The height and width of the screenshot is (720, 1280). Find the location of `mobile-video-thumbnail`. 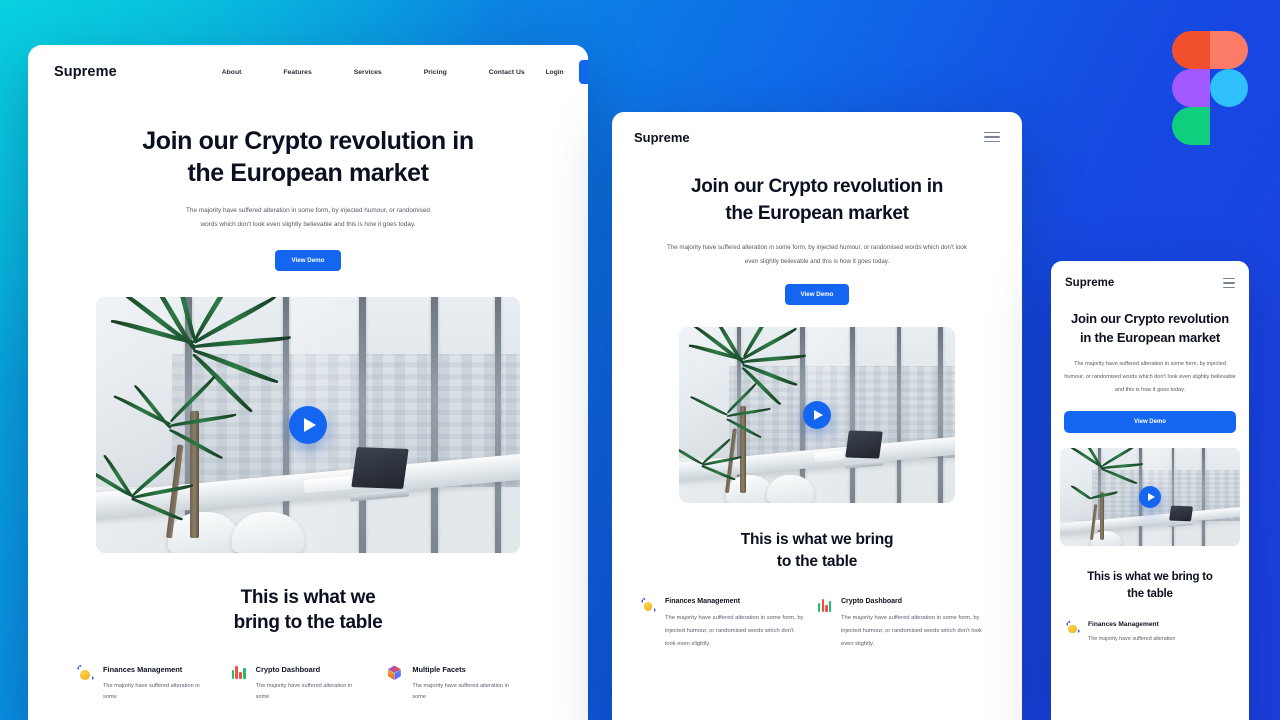

mobile-video-thumbnail is located at coordinates (1150, 497).